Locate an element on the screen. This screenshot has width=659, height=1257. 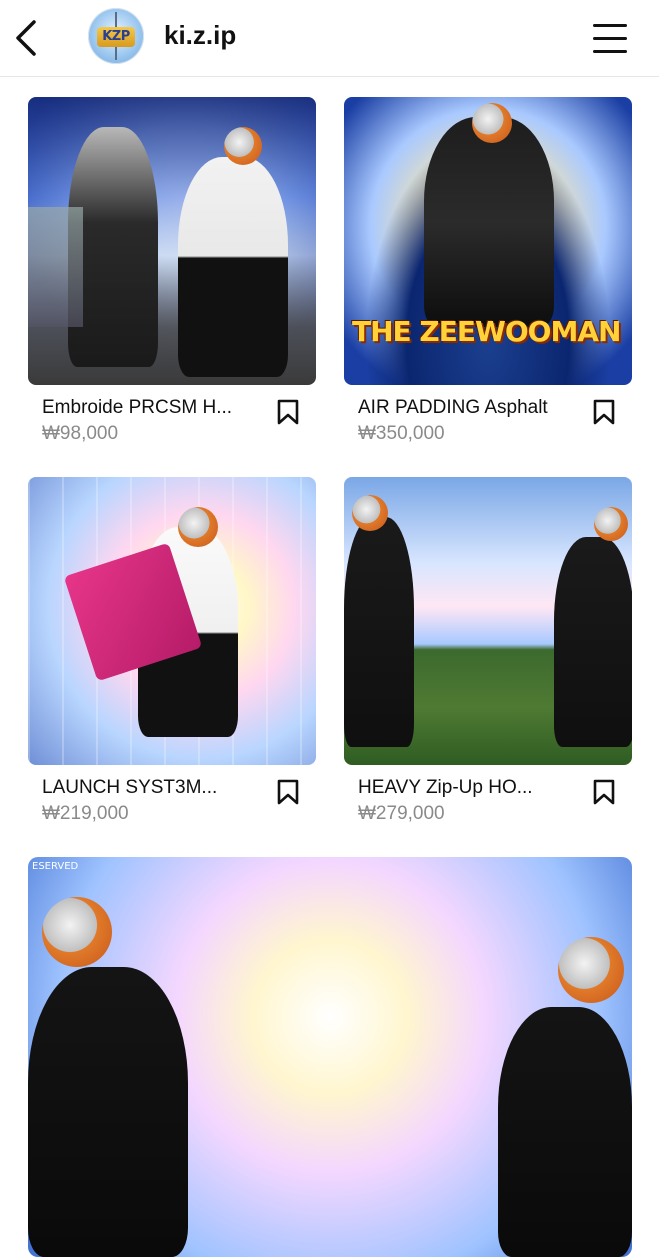
back-arrow-icon is located at coordinates (26, 38).